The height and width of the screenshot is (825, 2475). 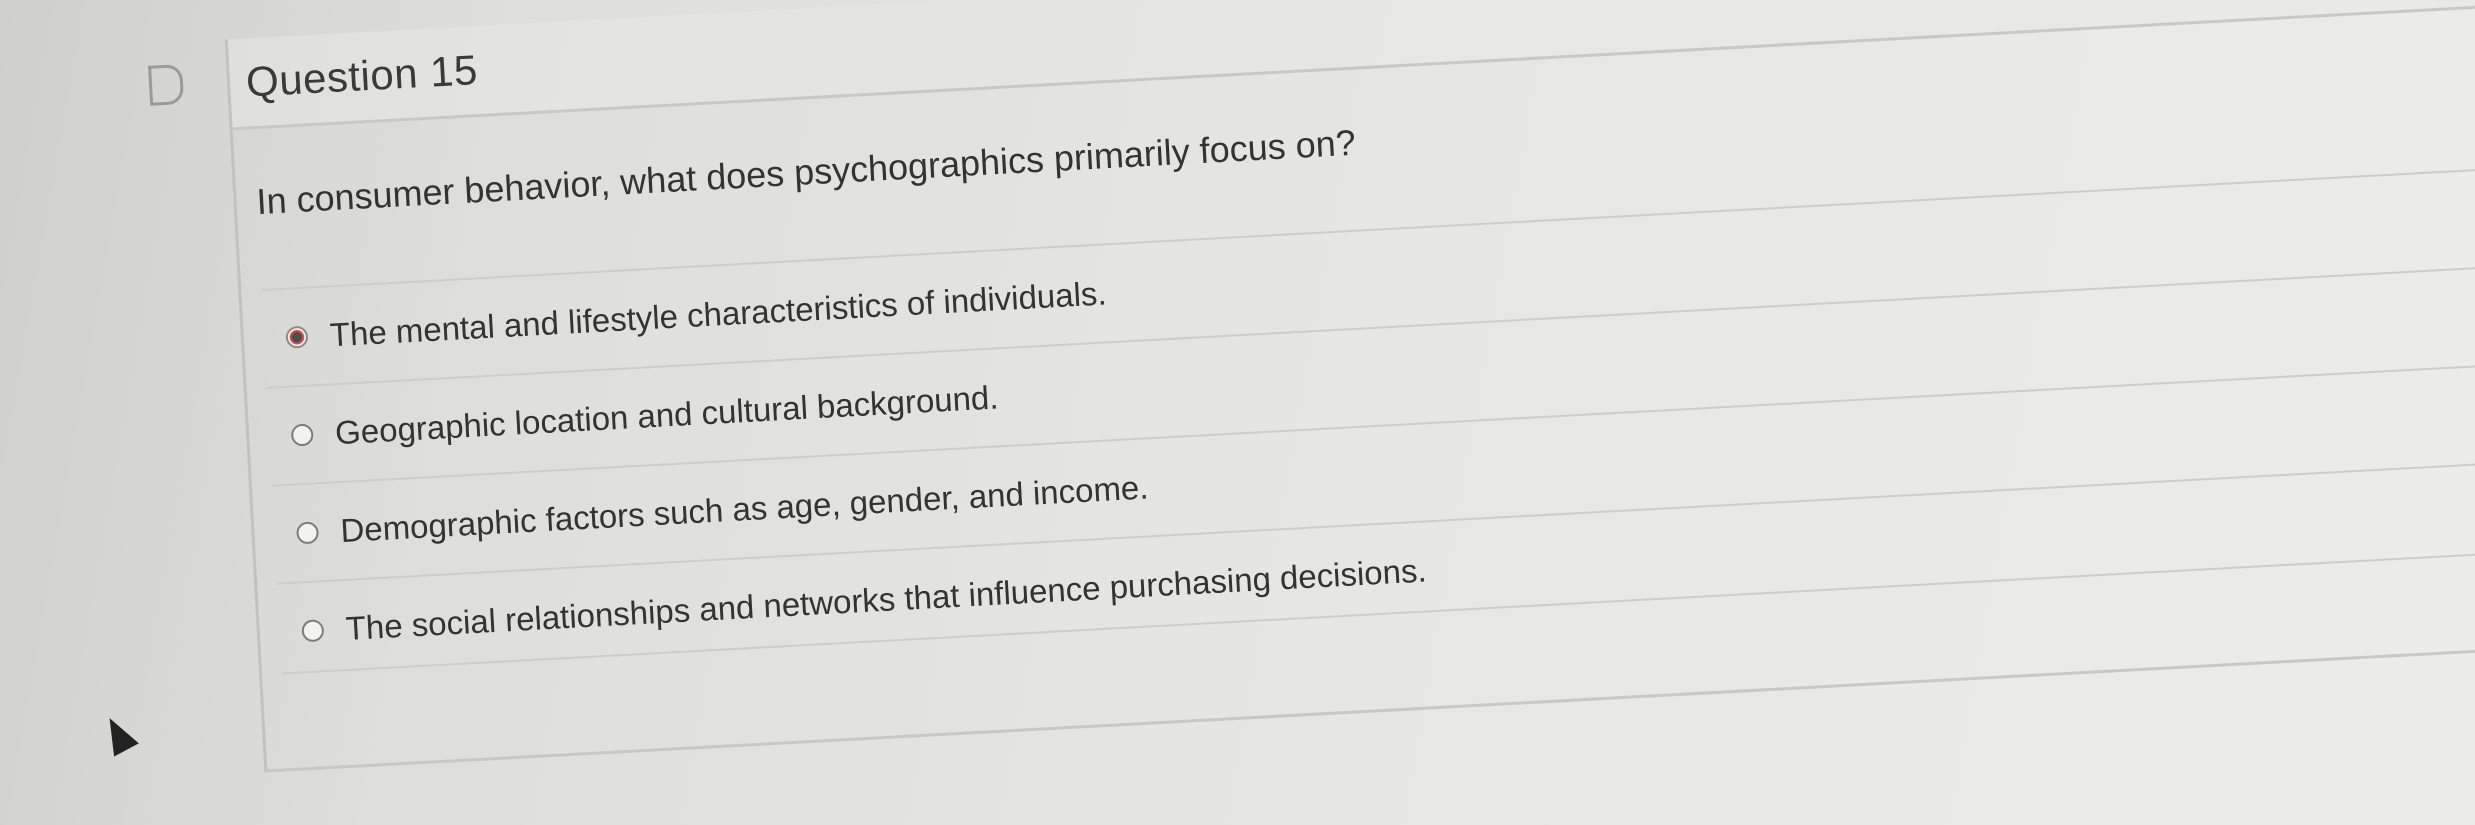 I want to click on radio-button-selected, so click(x=297, y=337).